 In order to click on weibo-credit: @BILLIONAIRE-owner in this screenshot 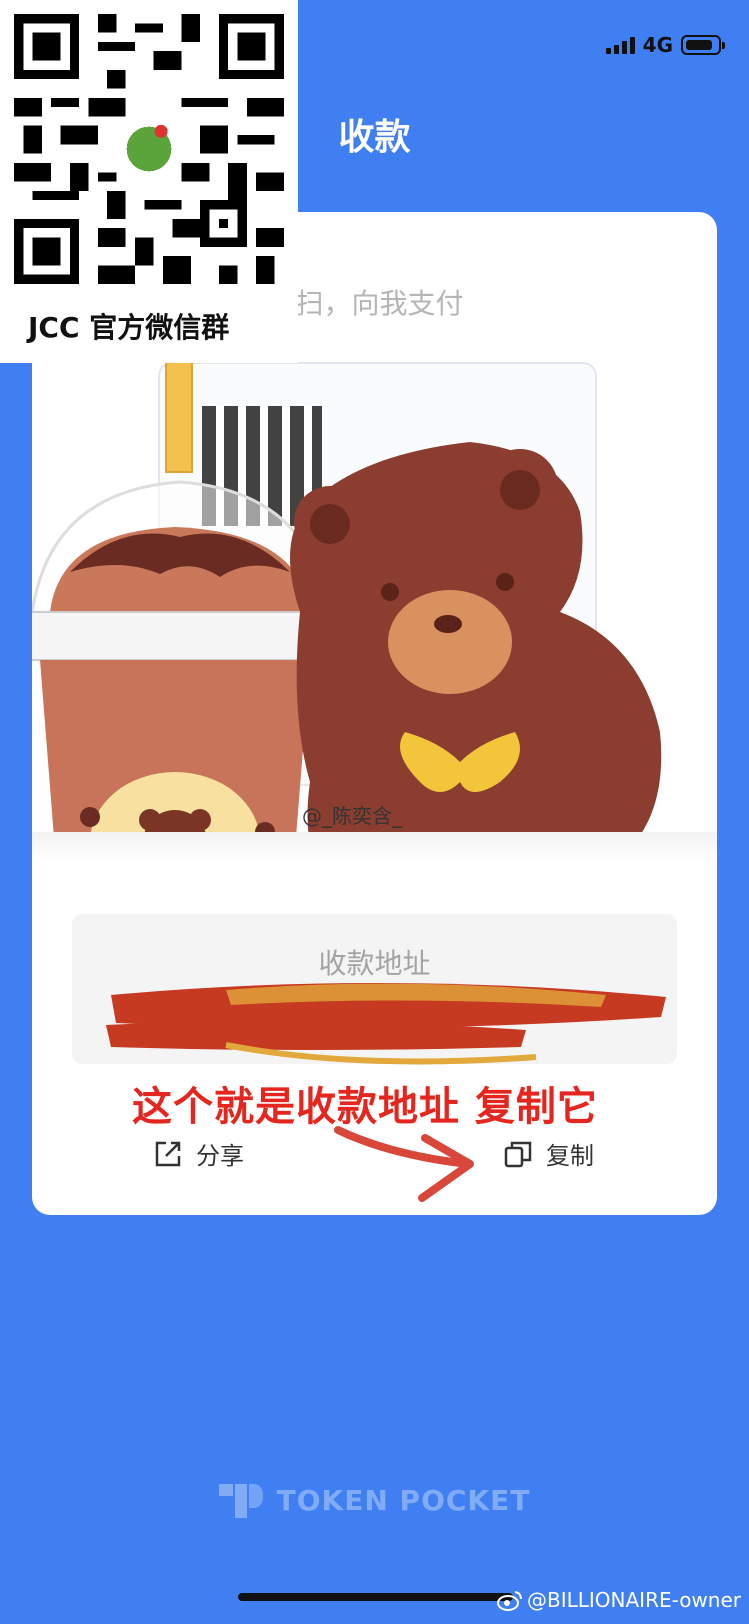, I will do `click(618, 1600)`.